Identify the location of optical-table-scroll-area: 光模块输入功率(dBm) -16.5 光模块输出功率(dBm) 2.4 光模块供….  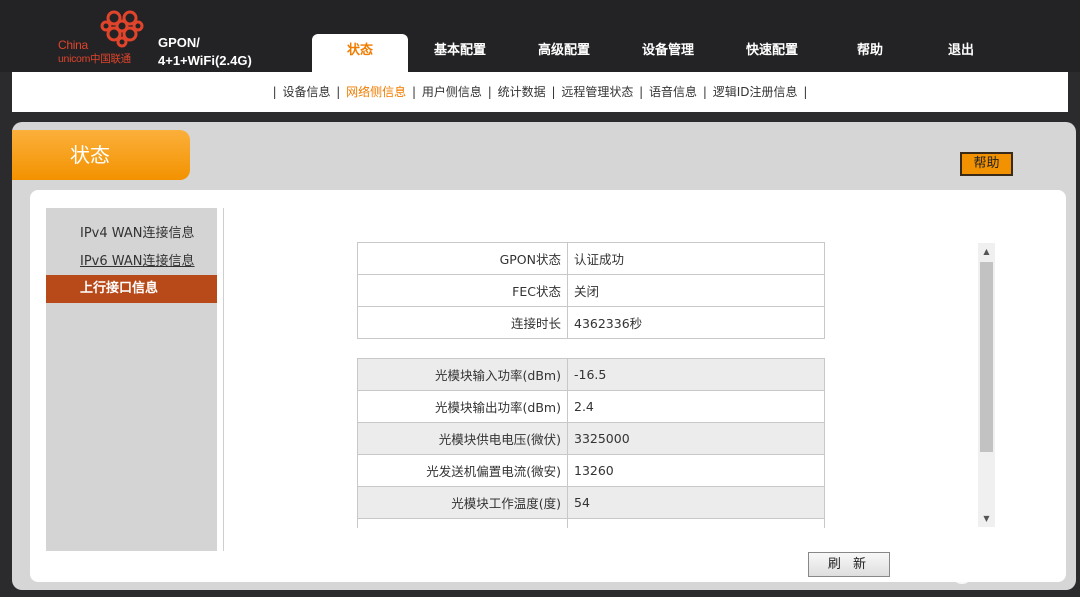
(591, 443).